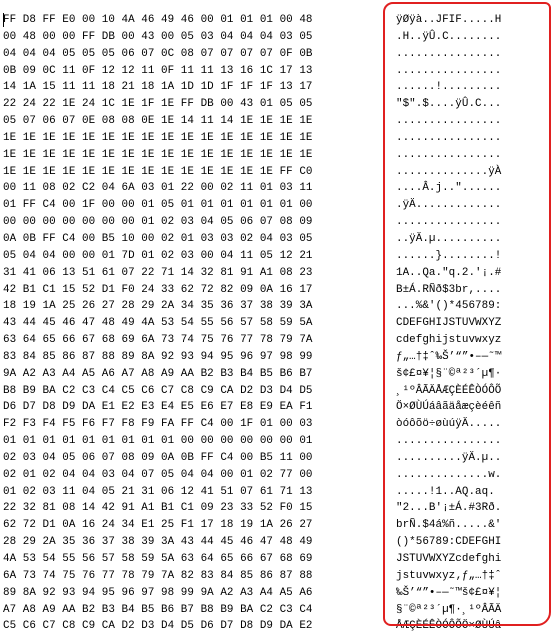  Describe the element at coordinates (471, 576) in the screenshot. I see `ascii-line: jstuvwxyz‚ƒ„…†‡ˆ` at that location.